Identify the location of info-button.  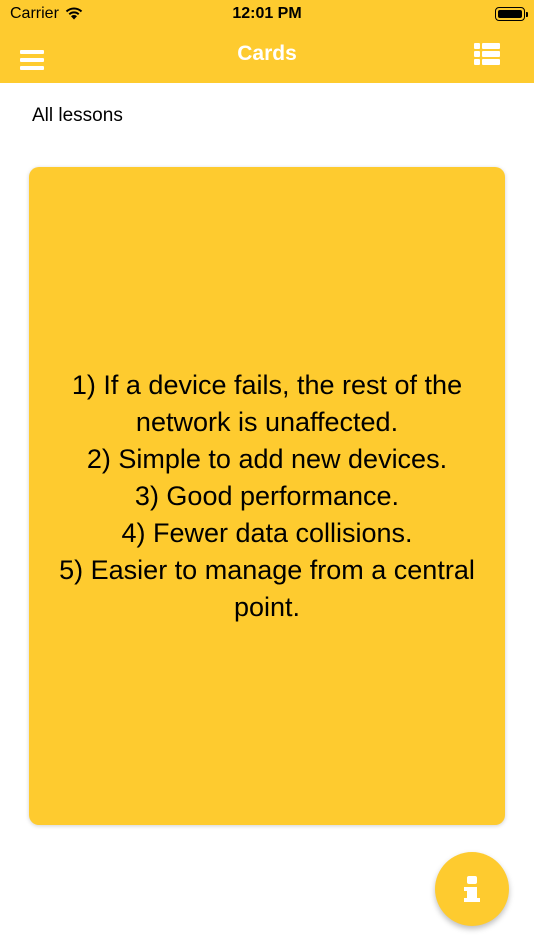
(472, 889).